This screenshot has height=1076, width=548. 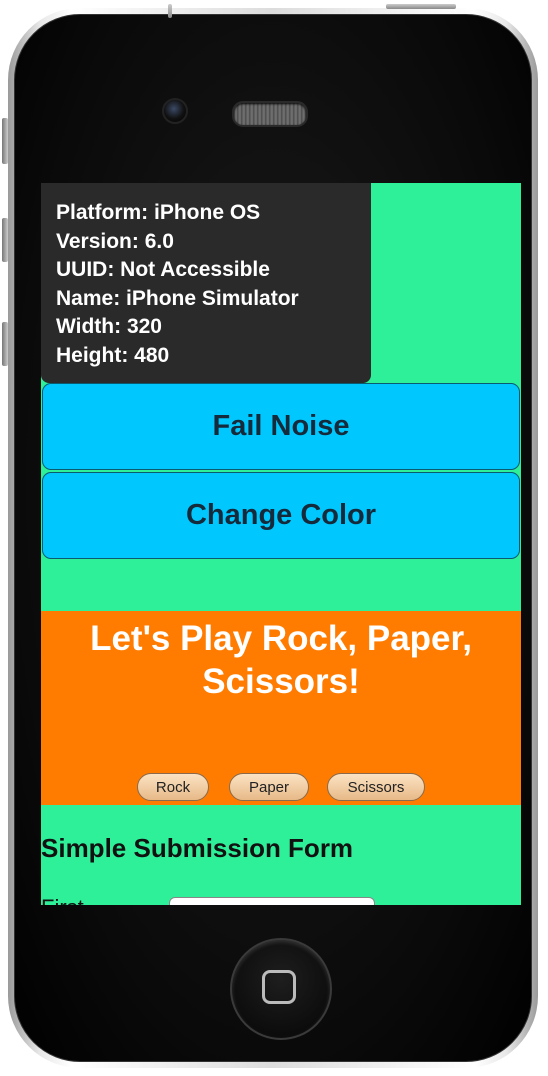 What do you see at coordinates (5, 344) in the screenshot?
I see `volume-down-button` at bounding box center [5, 344].